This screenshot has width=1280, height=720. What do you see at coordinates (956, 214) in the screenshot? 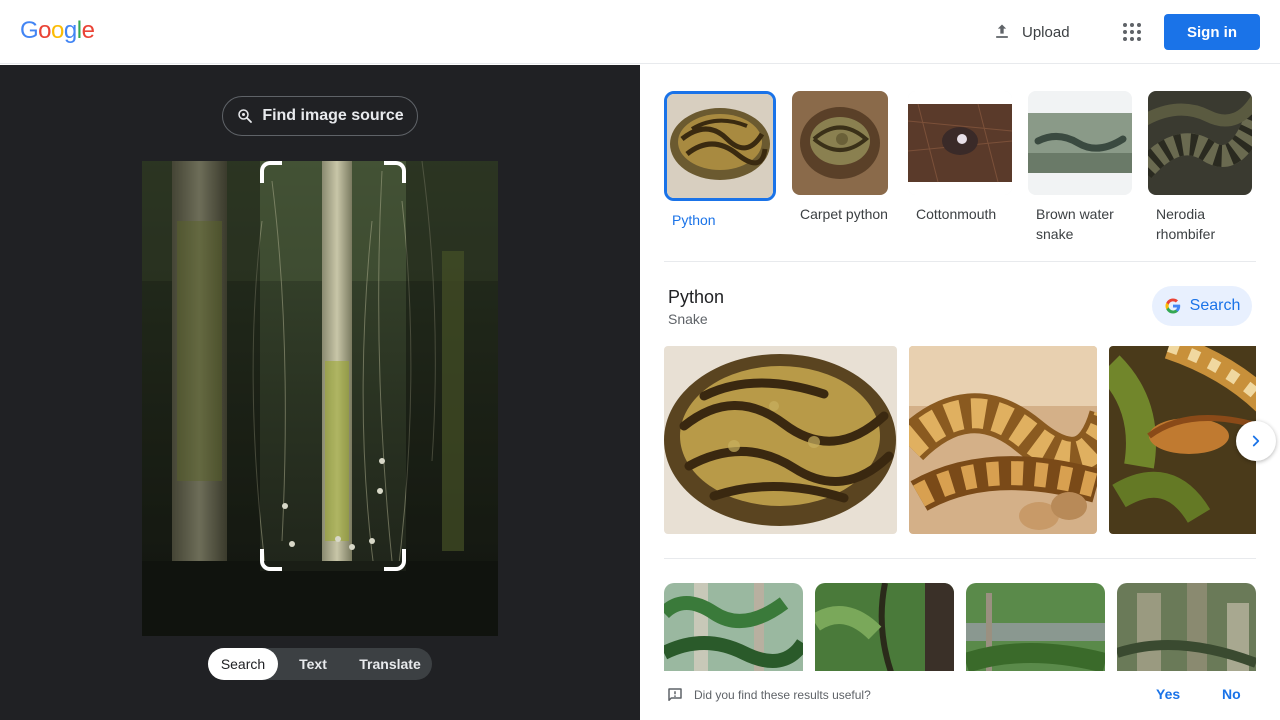
I see `chip-label: Cottonmouth` at bounding box center [956, 214].